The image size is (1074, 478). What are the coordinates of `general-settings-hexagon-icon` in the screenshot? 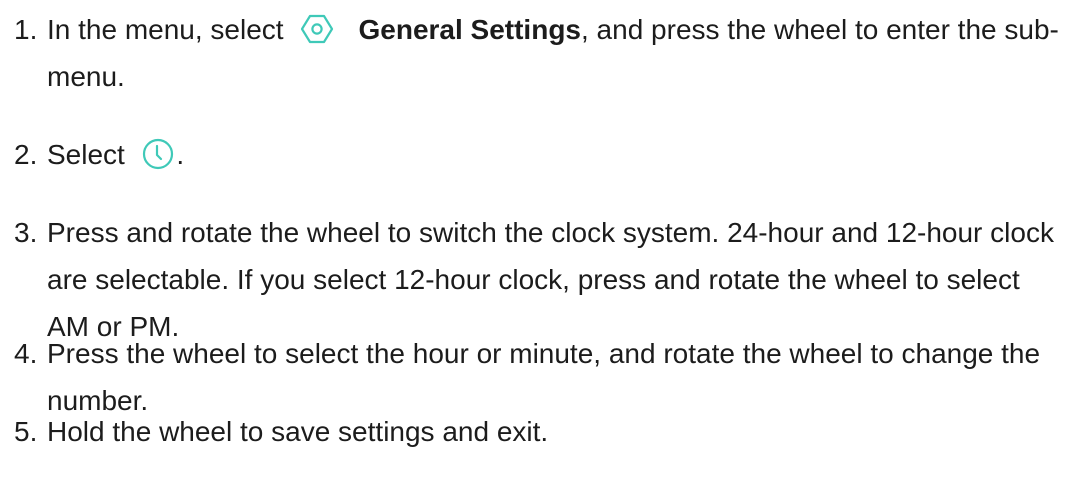 It's located at (317, 29).